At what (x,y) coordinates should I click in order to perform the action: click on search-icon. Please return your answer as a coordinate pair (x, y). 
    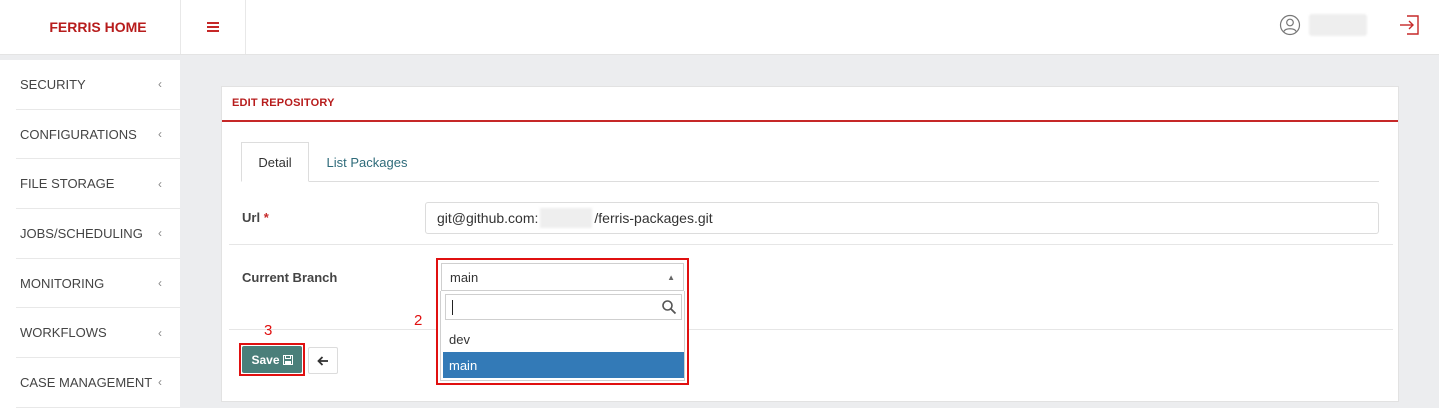
    Looking at the image, I should click on (669, 307).